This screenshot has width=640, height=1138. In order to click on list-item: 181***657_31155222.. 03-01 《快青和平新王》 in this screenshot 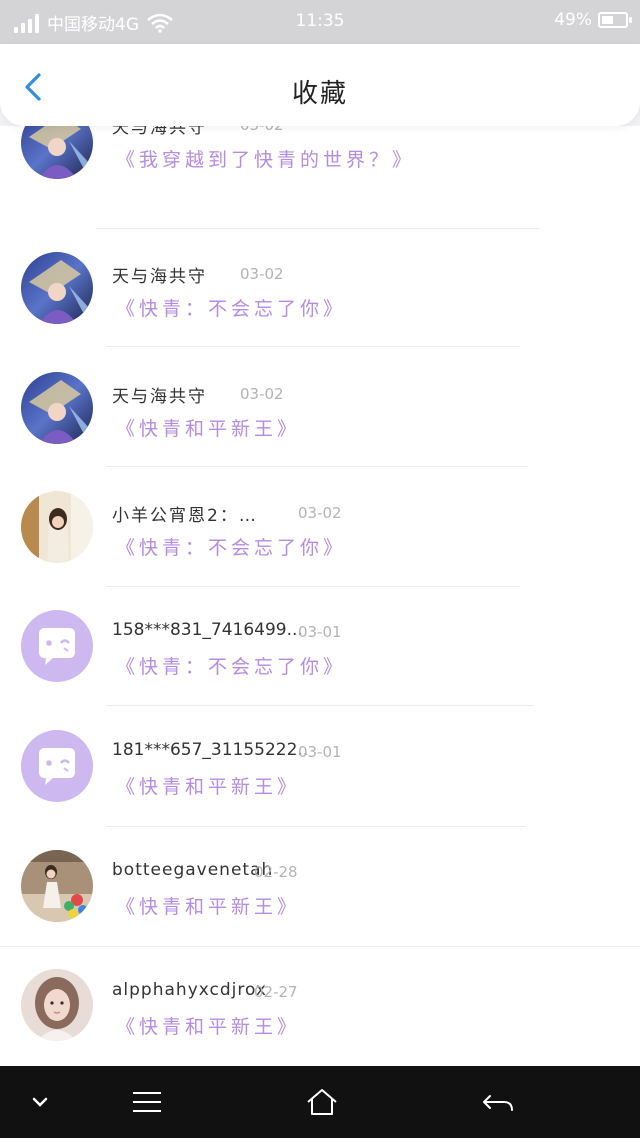, I will do `click(320, 766)`.